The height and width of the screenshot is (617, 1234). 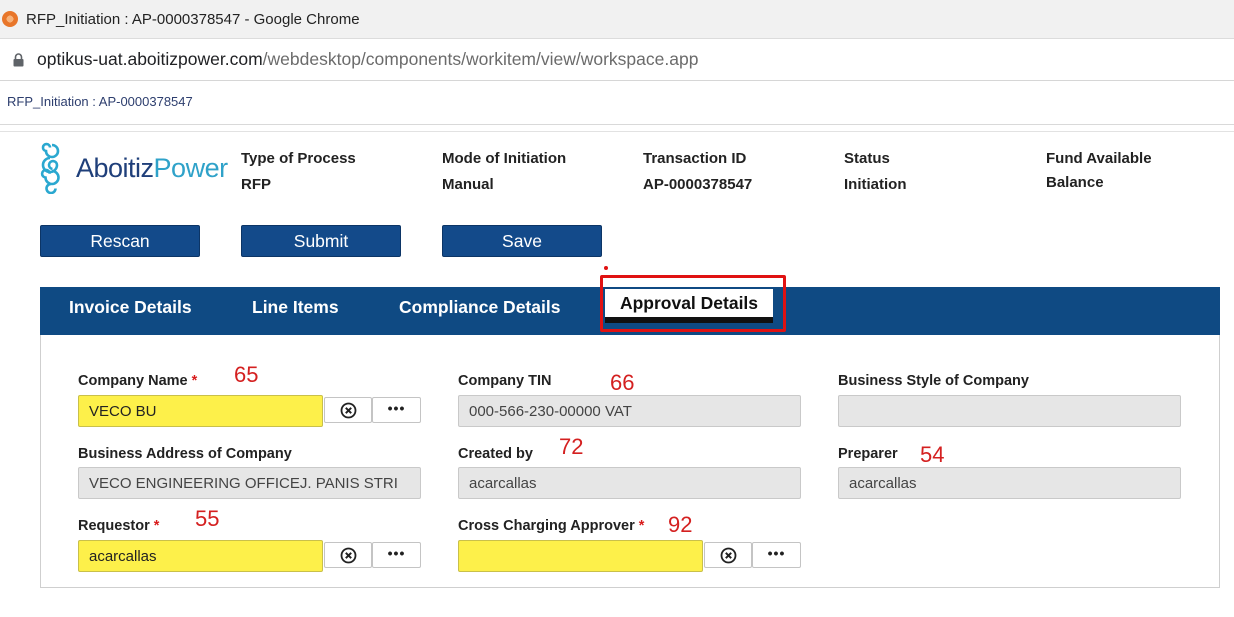 What do you see at coordinates (875, 171) in the screenshot?
I see `status: Status Initiation` at bounding box center [875, 171].